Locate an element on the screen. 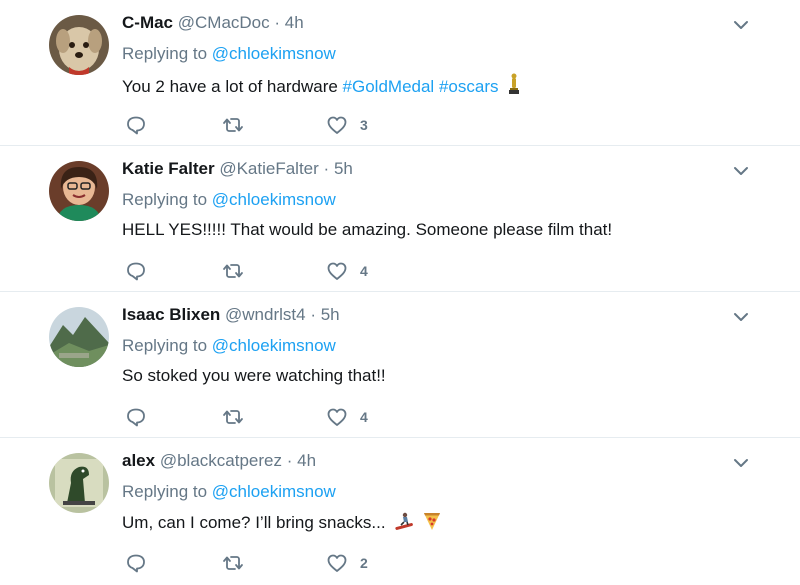 The width and height of the screenshot is (800, 585). display-name: alex is located at coordinates (138, 460).